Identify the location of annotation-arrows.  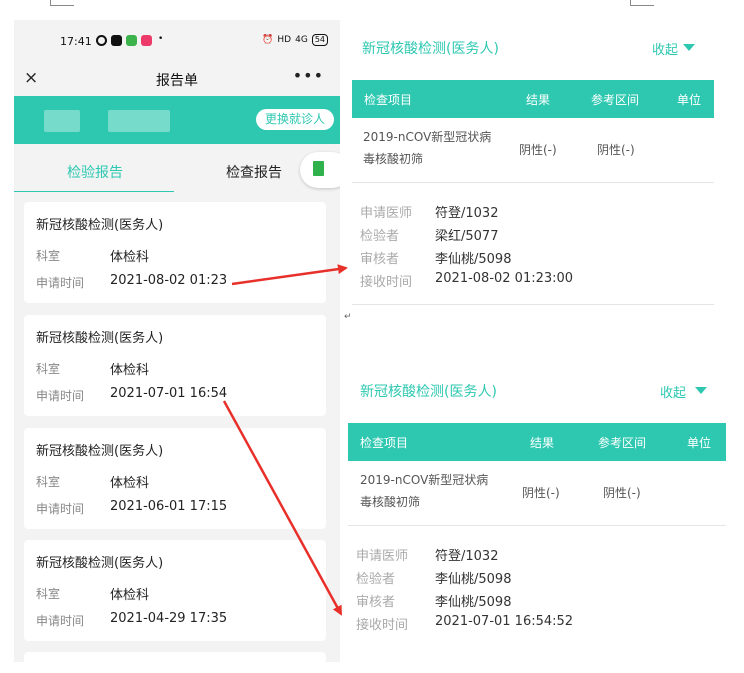
(285, 440).